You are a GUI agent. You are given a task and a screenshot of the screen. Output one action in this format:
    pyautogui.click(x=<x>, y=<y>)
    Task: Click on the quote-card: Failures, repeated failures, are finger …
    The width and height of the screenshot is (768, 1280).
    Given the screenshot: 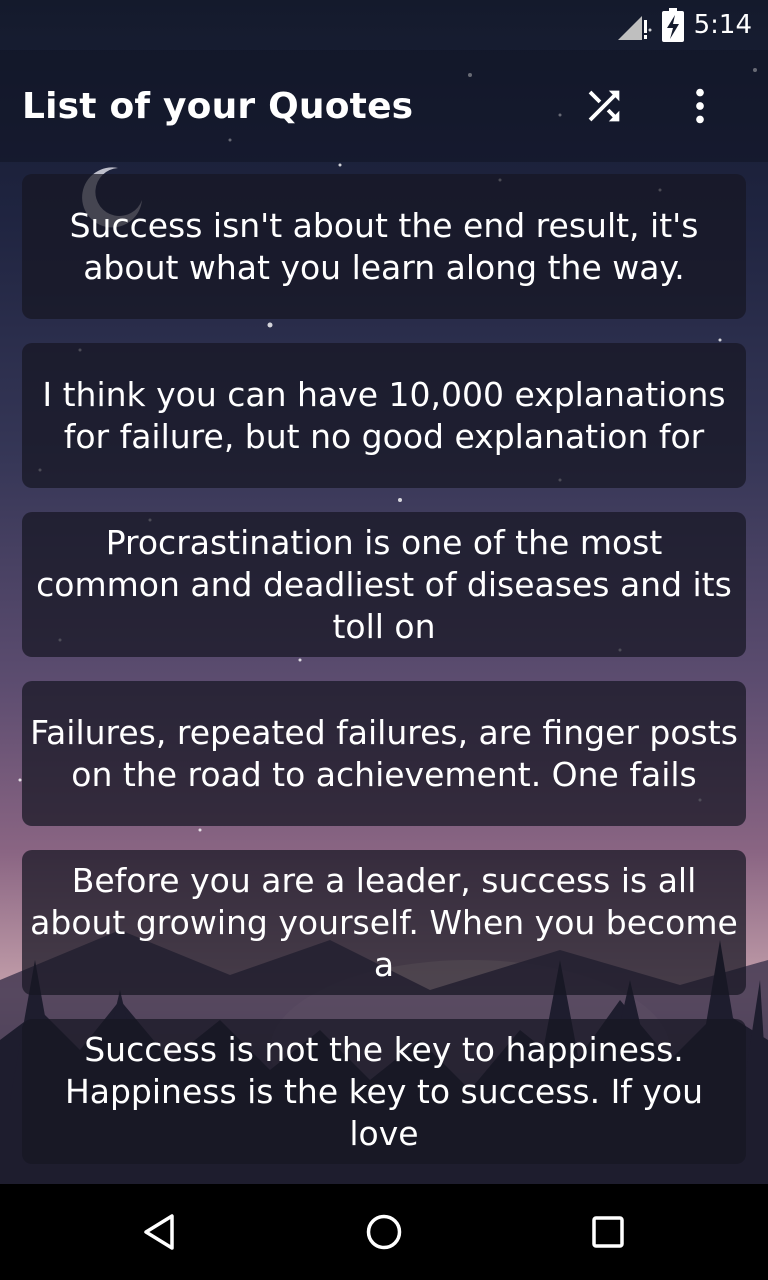 What is the action you would take?
    pyautogui.click(x=384, y=753)
    